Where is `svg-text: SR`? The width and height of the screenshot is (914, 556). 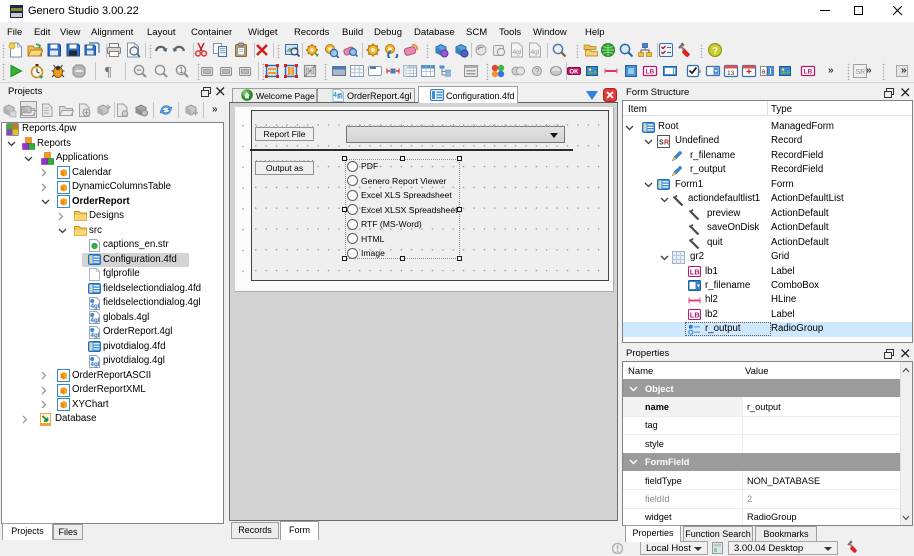 svg-text: SR is located at coordinates (861, 72).